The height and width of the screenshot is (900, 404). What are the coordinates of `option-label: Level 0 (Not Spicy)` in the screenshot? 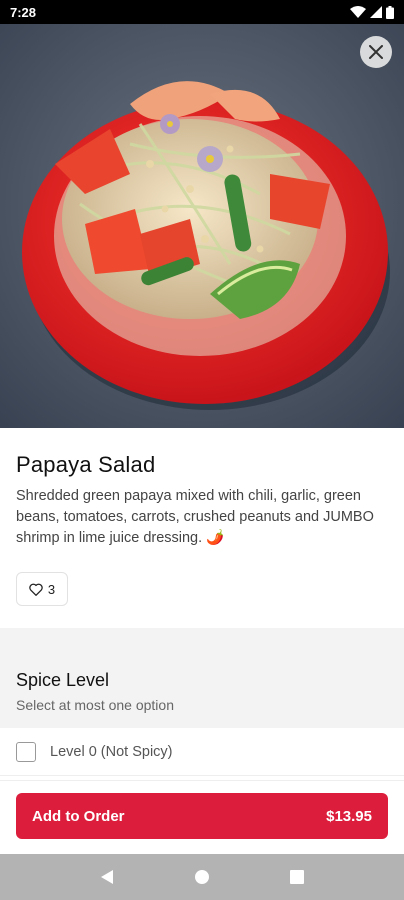 It's located at (111, 751).